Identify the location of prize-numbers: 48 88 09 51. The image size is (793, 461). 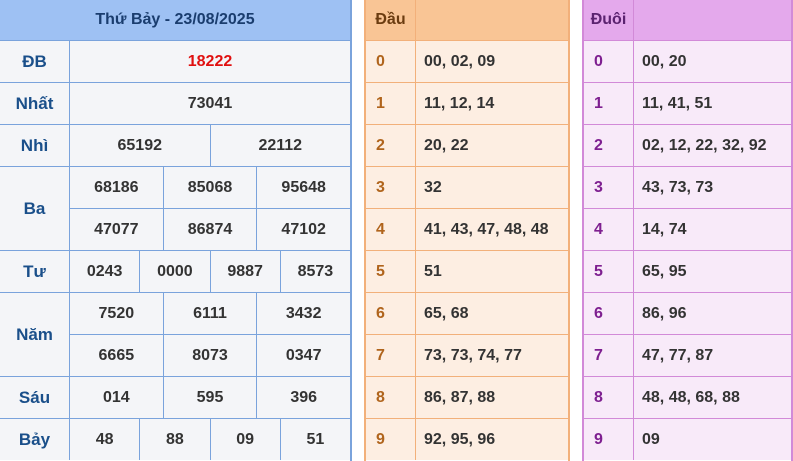
(210, 439).